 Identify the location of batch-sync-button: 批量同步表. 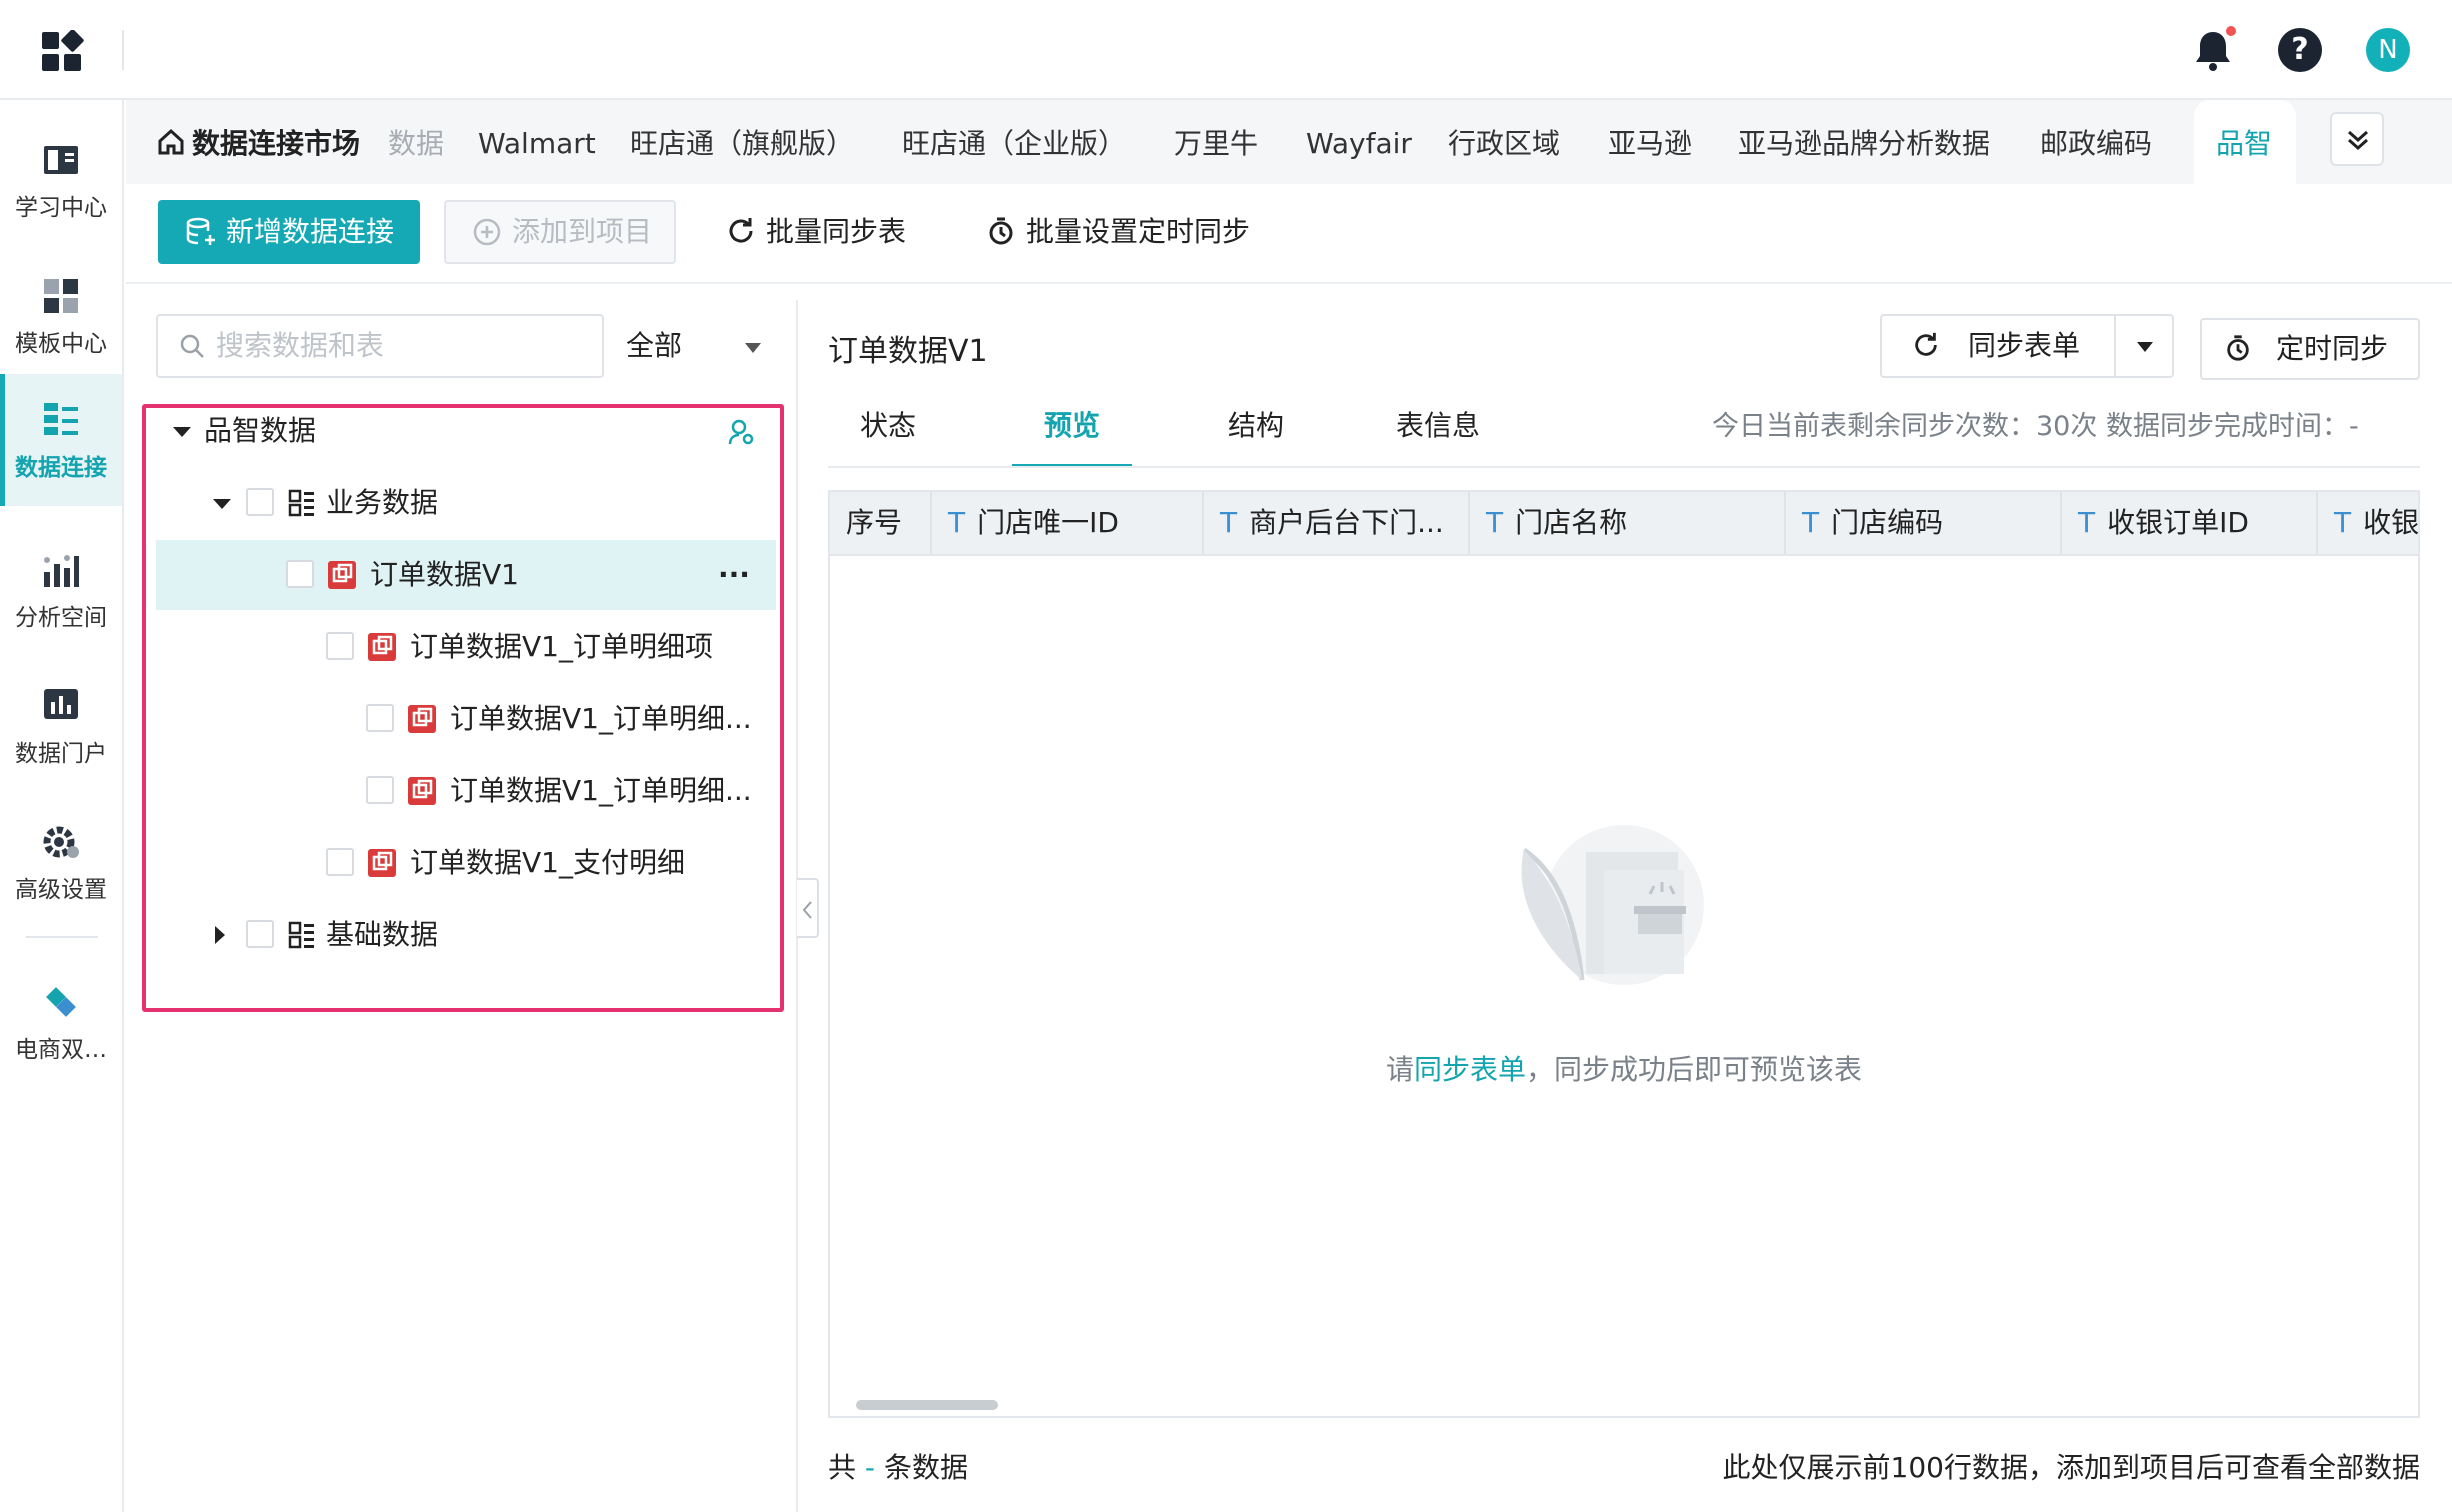
(816, 232).